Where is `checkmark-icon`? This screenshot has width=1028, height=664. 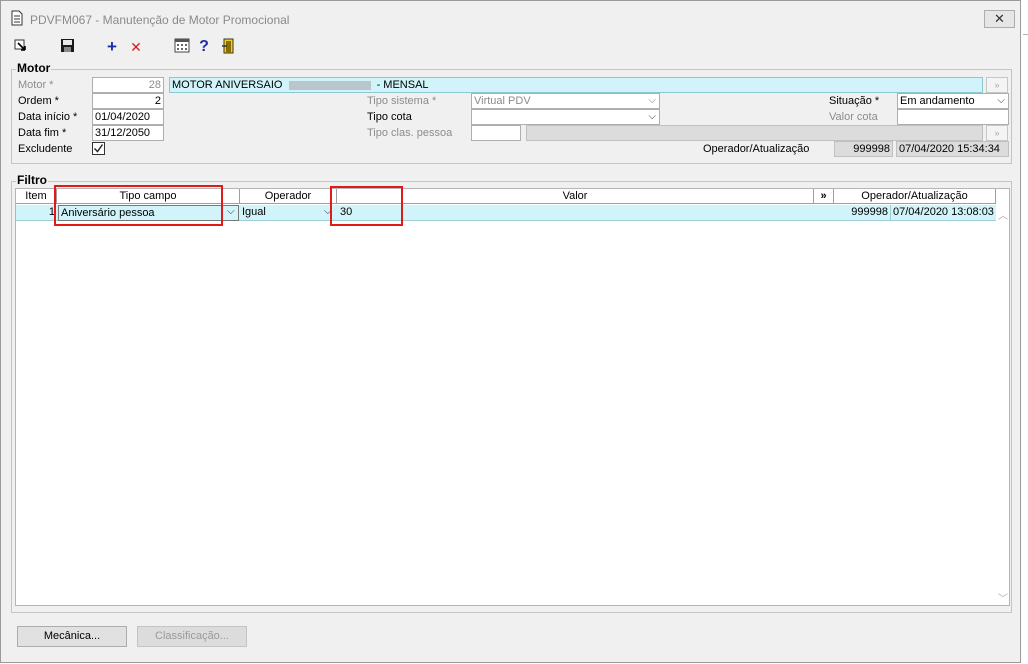 checkmark-icon is located at coordinates (99, 148).